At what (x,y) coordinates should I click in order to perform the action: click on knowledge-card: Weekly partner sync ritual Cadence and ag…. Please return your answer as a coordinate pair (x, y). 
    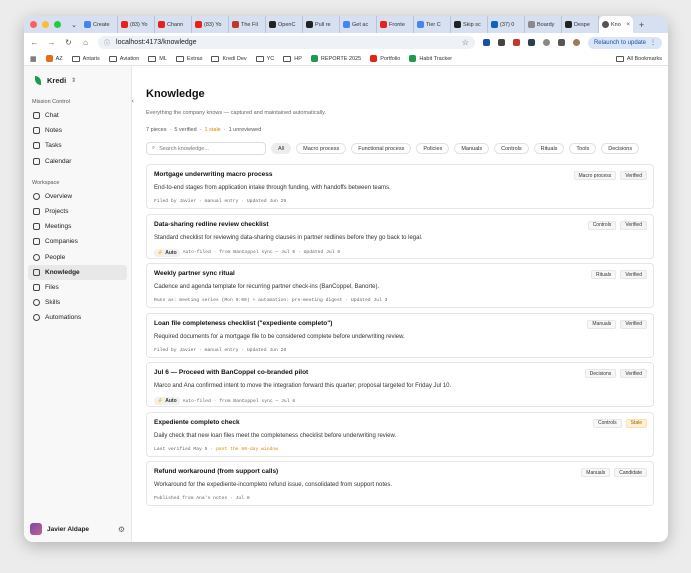
    Looking at the image, I should click on (400, 285).